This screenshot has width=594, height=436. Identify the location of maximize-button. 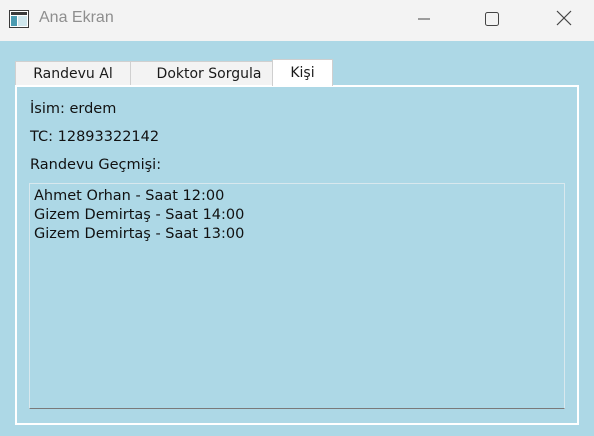
(492, 20).